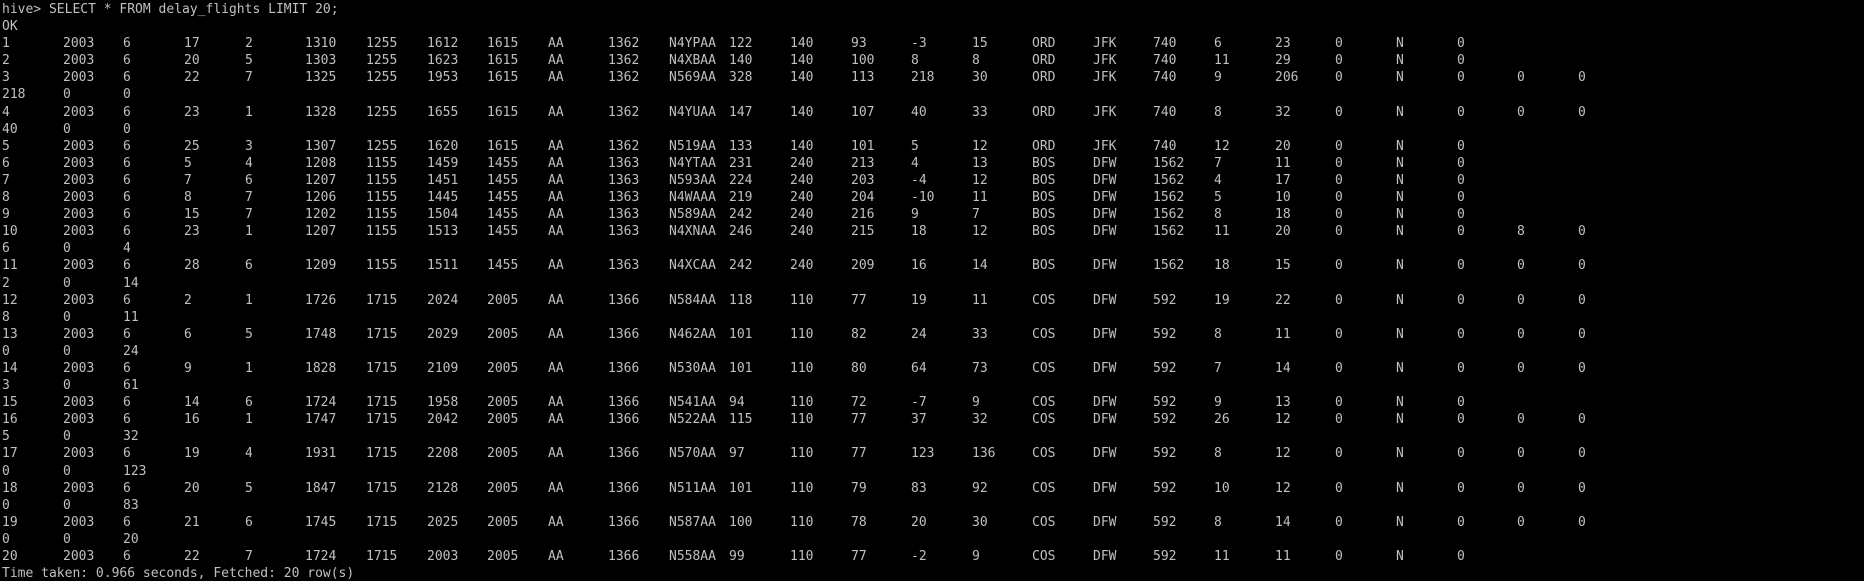 The height and width of the screenshot is (581, 1864). What do you see at coordinates (443, 232) in the screenshot?
I see `table-cell: 1513` at bounding box center [443, 232].